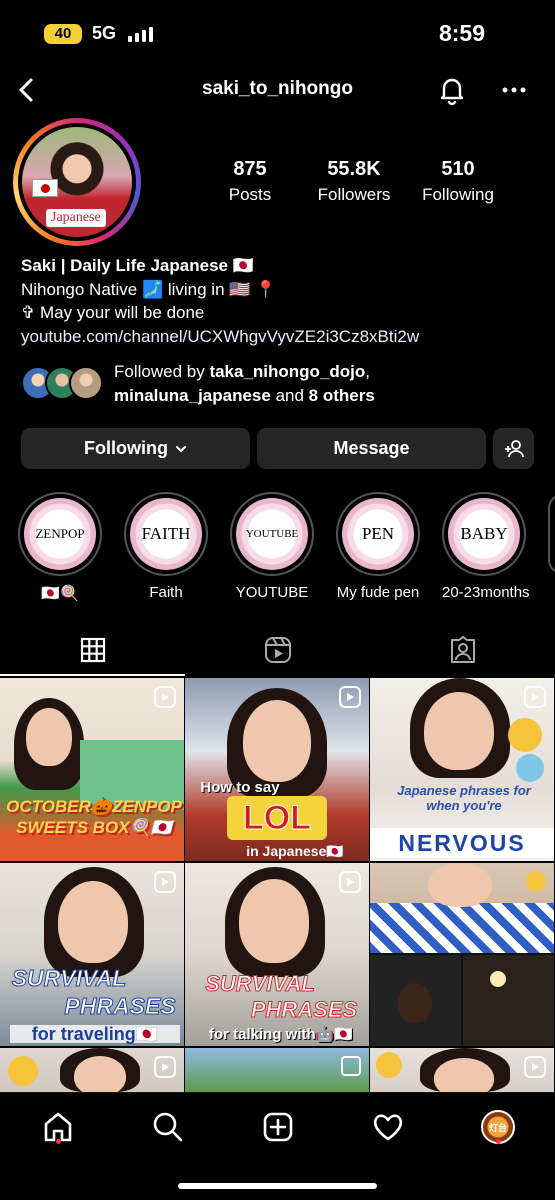 This screenshot has width=555, height=1200. What do you see at coordinates (351, 1066) in the screenshot?
I see `carousel-icon` at bounding box center [351, 1066].